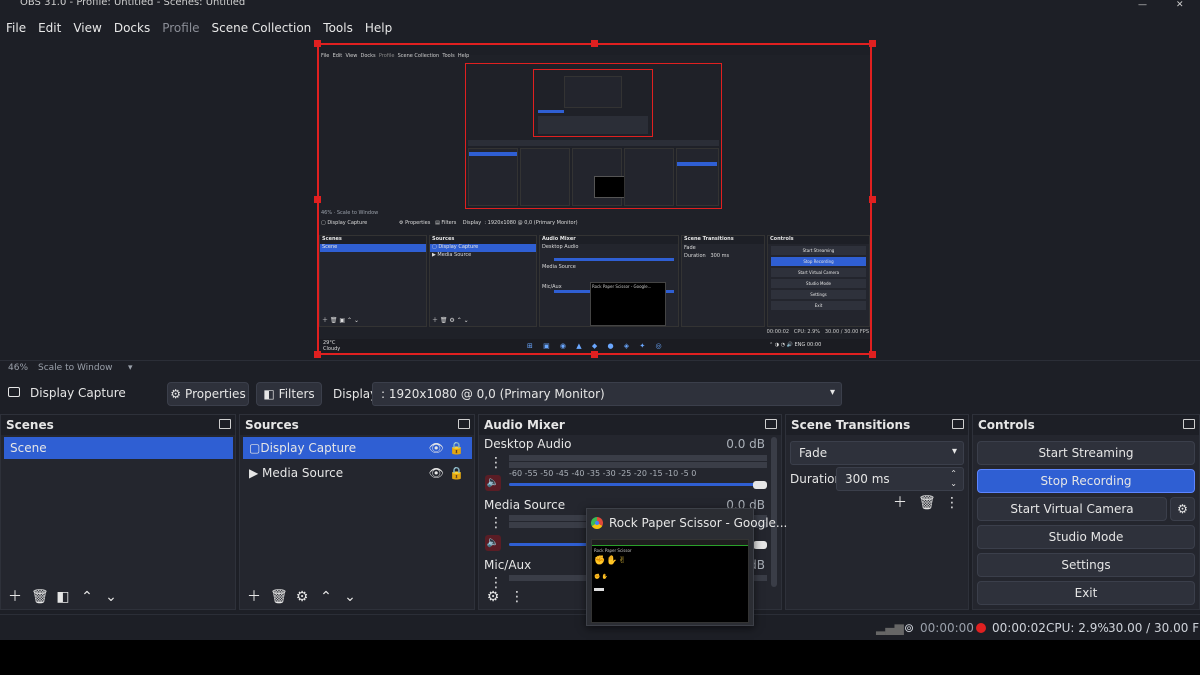 The image size is (1200, 675). What do you see at coordinates (1072, 509) in the screenshot?
I see `start-virtual-camera-button: Start Virtual Camera` at bounding box center [1072, 509].